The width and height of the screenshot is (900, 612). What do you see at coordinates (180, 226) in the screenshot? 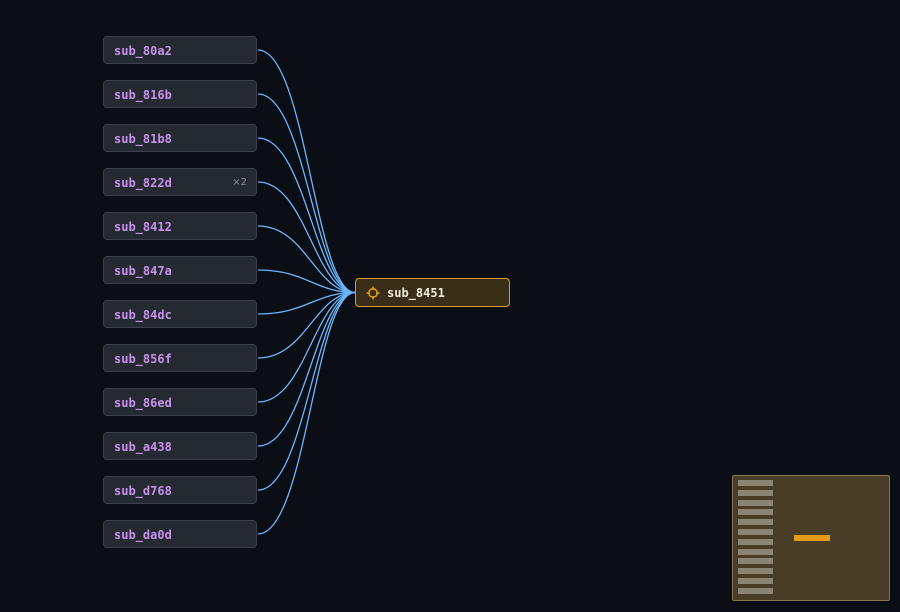
I see `caller-node: sub_8412` at bounding box center [180, 226].